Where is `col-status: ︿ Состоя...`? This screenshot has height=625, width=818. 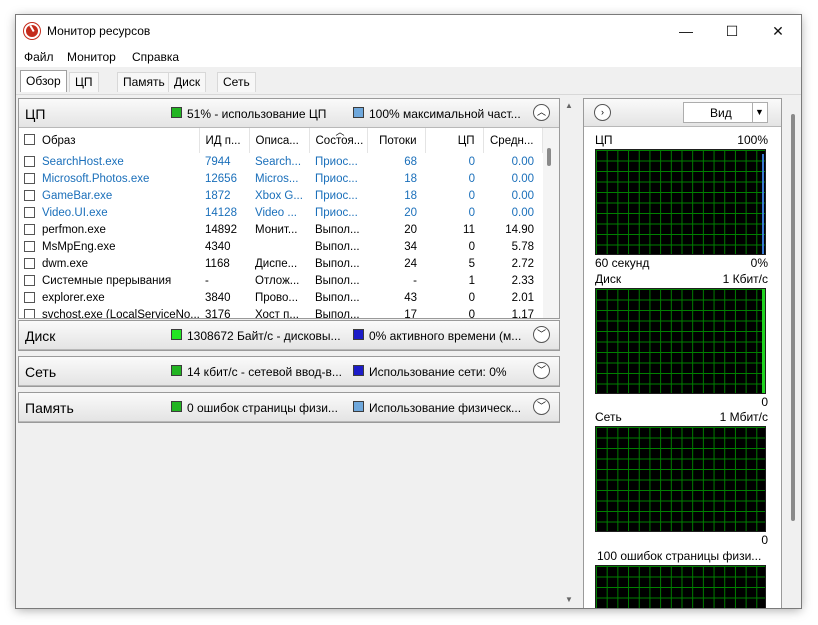 col-status: ︿ Состоя... is located at coordinates (338, 140).